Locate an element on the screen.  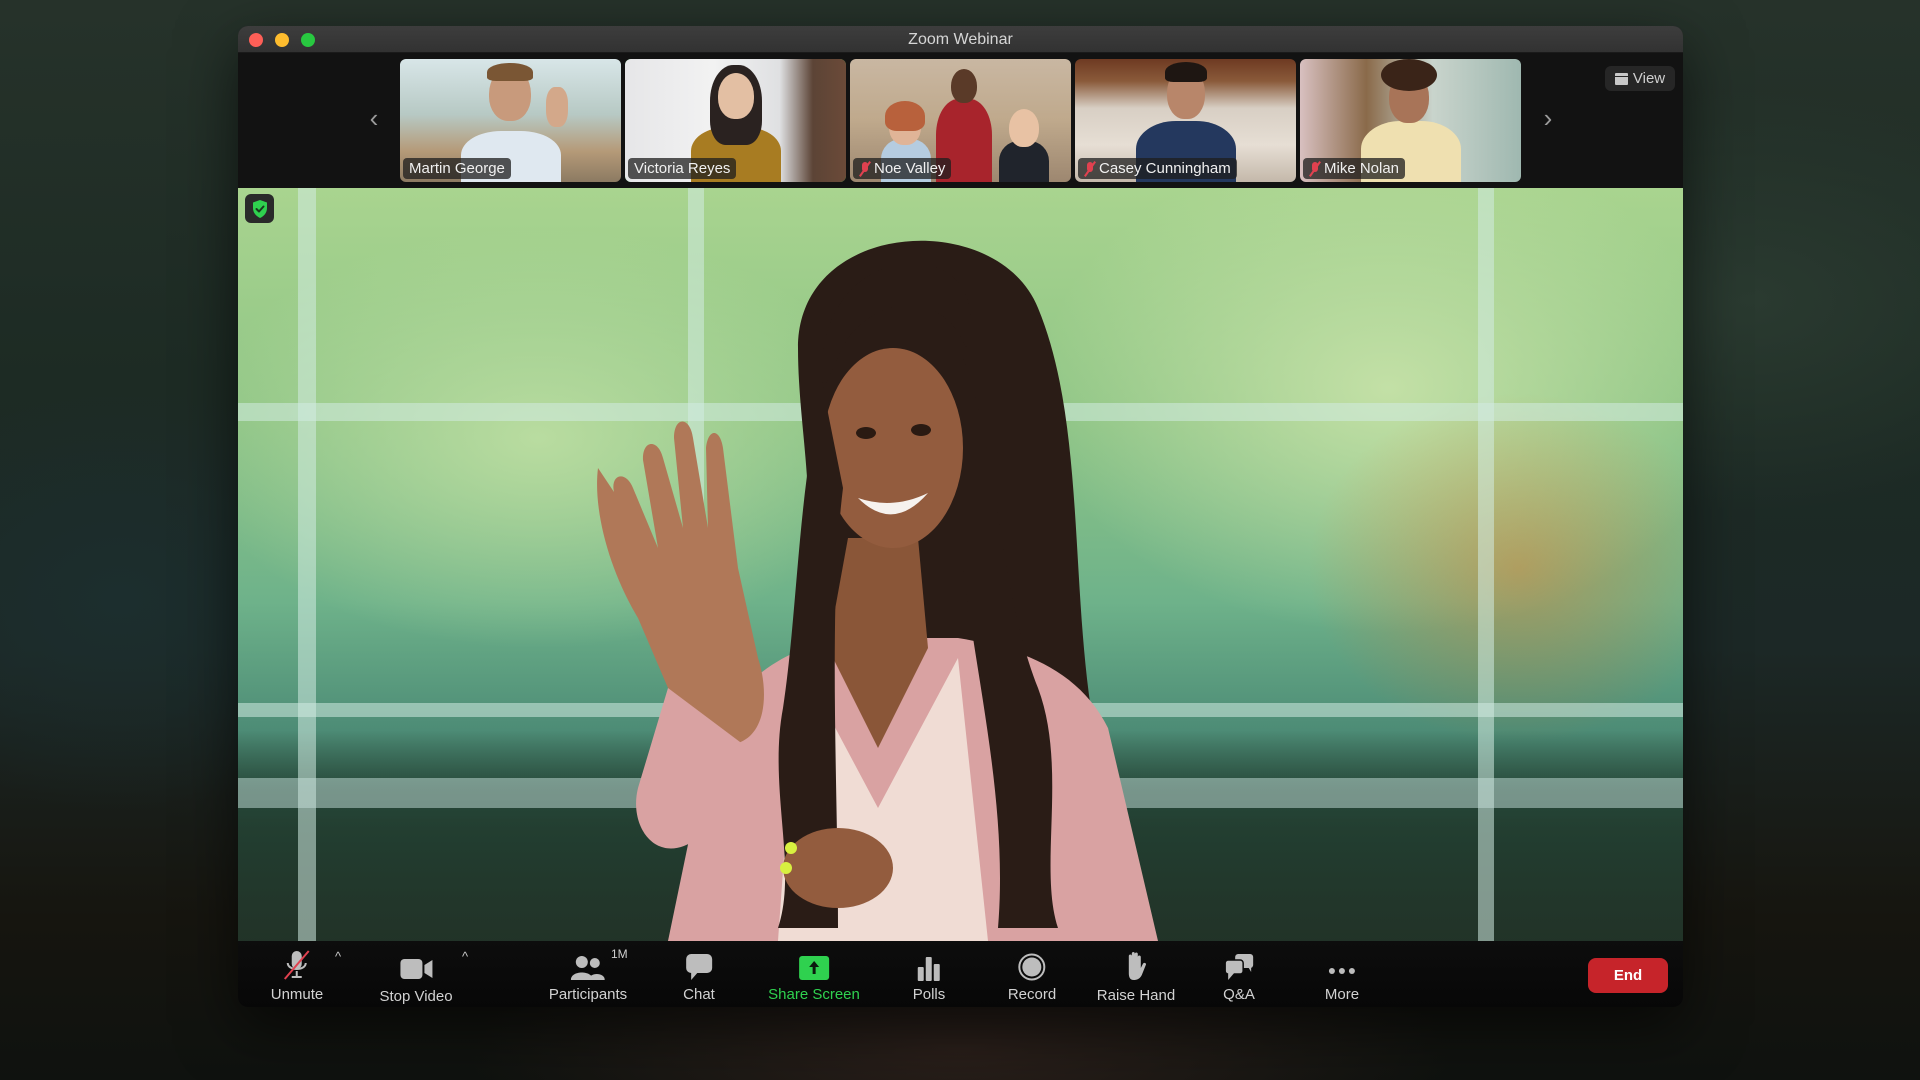
record-button: Record is located at coordinates (1032, 974).